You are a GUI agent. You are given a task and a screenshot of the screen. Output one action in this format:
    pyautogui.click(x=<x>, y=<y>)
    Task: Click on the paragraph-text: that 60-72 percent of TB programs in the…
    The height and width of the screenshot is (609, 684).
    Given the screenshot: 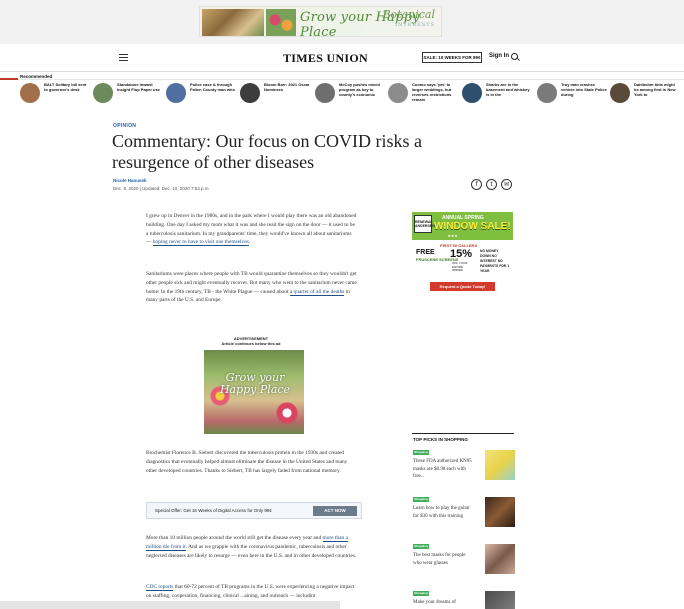 What is the action you would take?
    pyautogui.click(x=250, y=591)
    